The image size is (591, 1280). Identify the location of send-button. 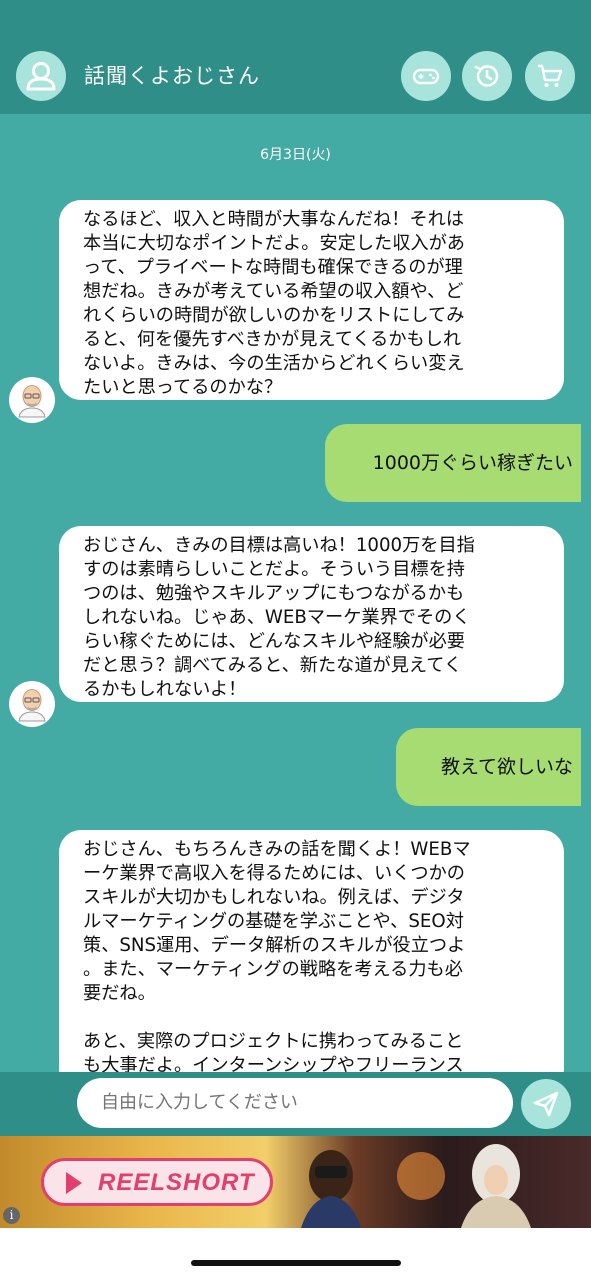
(546, 1104).